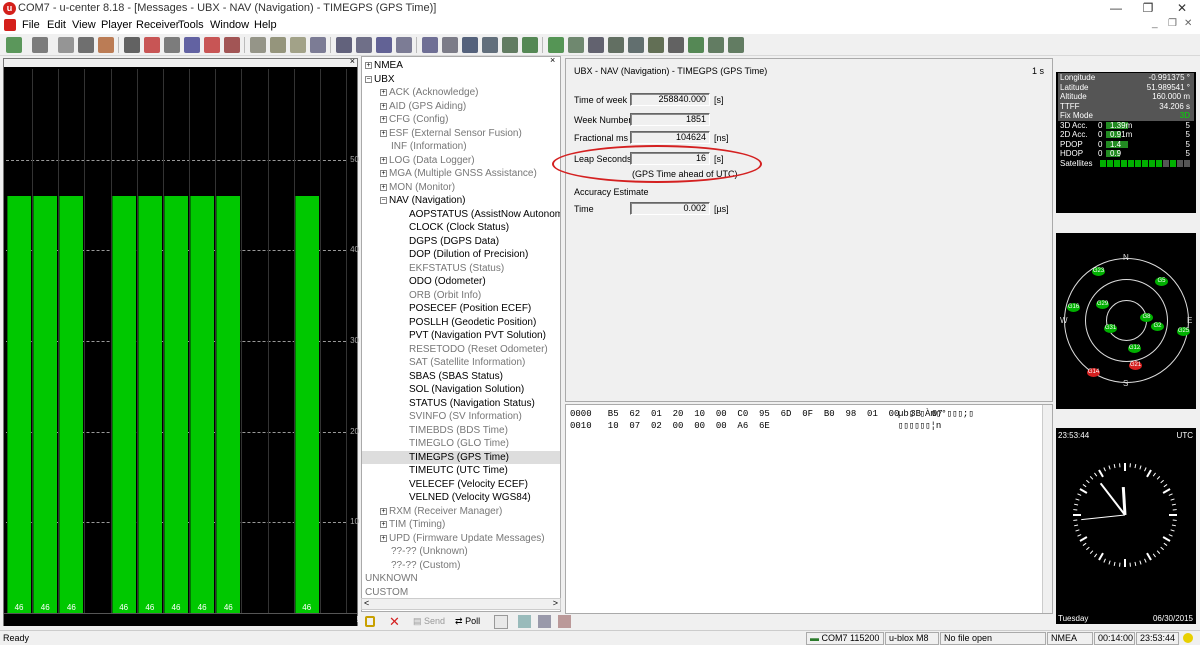 Image resolution: width=1200 pixels, height=645 pixels. What do you see at coordinates (1148, 8) in the screenshot?
I see `restore-button: ❐` at bounding box center [1148, 8].